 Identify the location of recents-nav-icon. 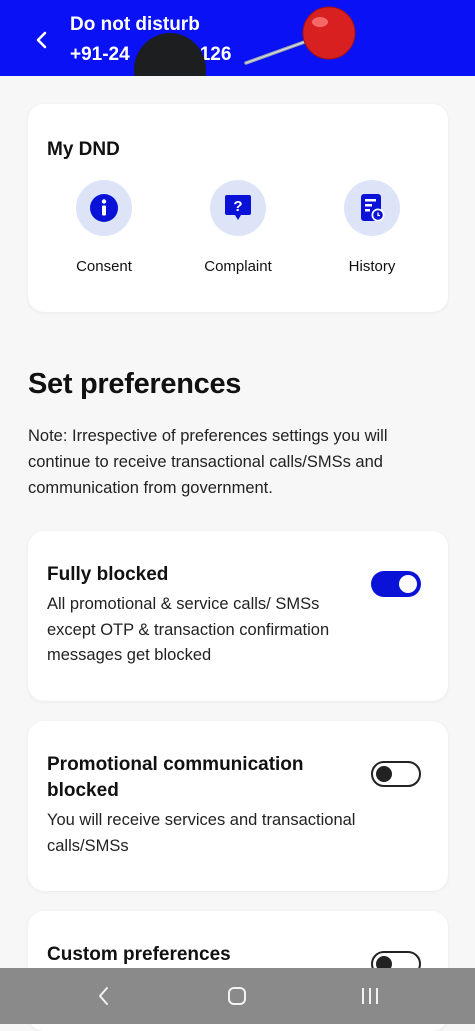
(370, 996).